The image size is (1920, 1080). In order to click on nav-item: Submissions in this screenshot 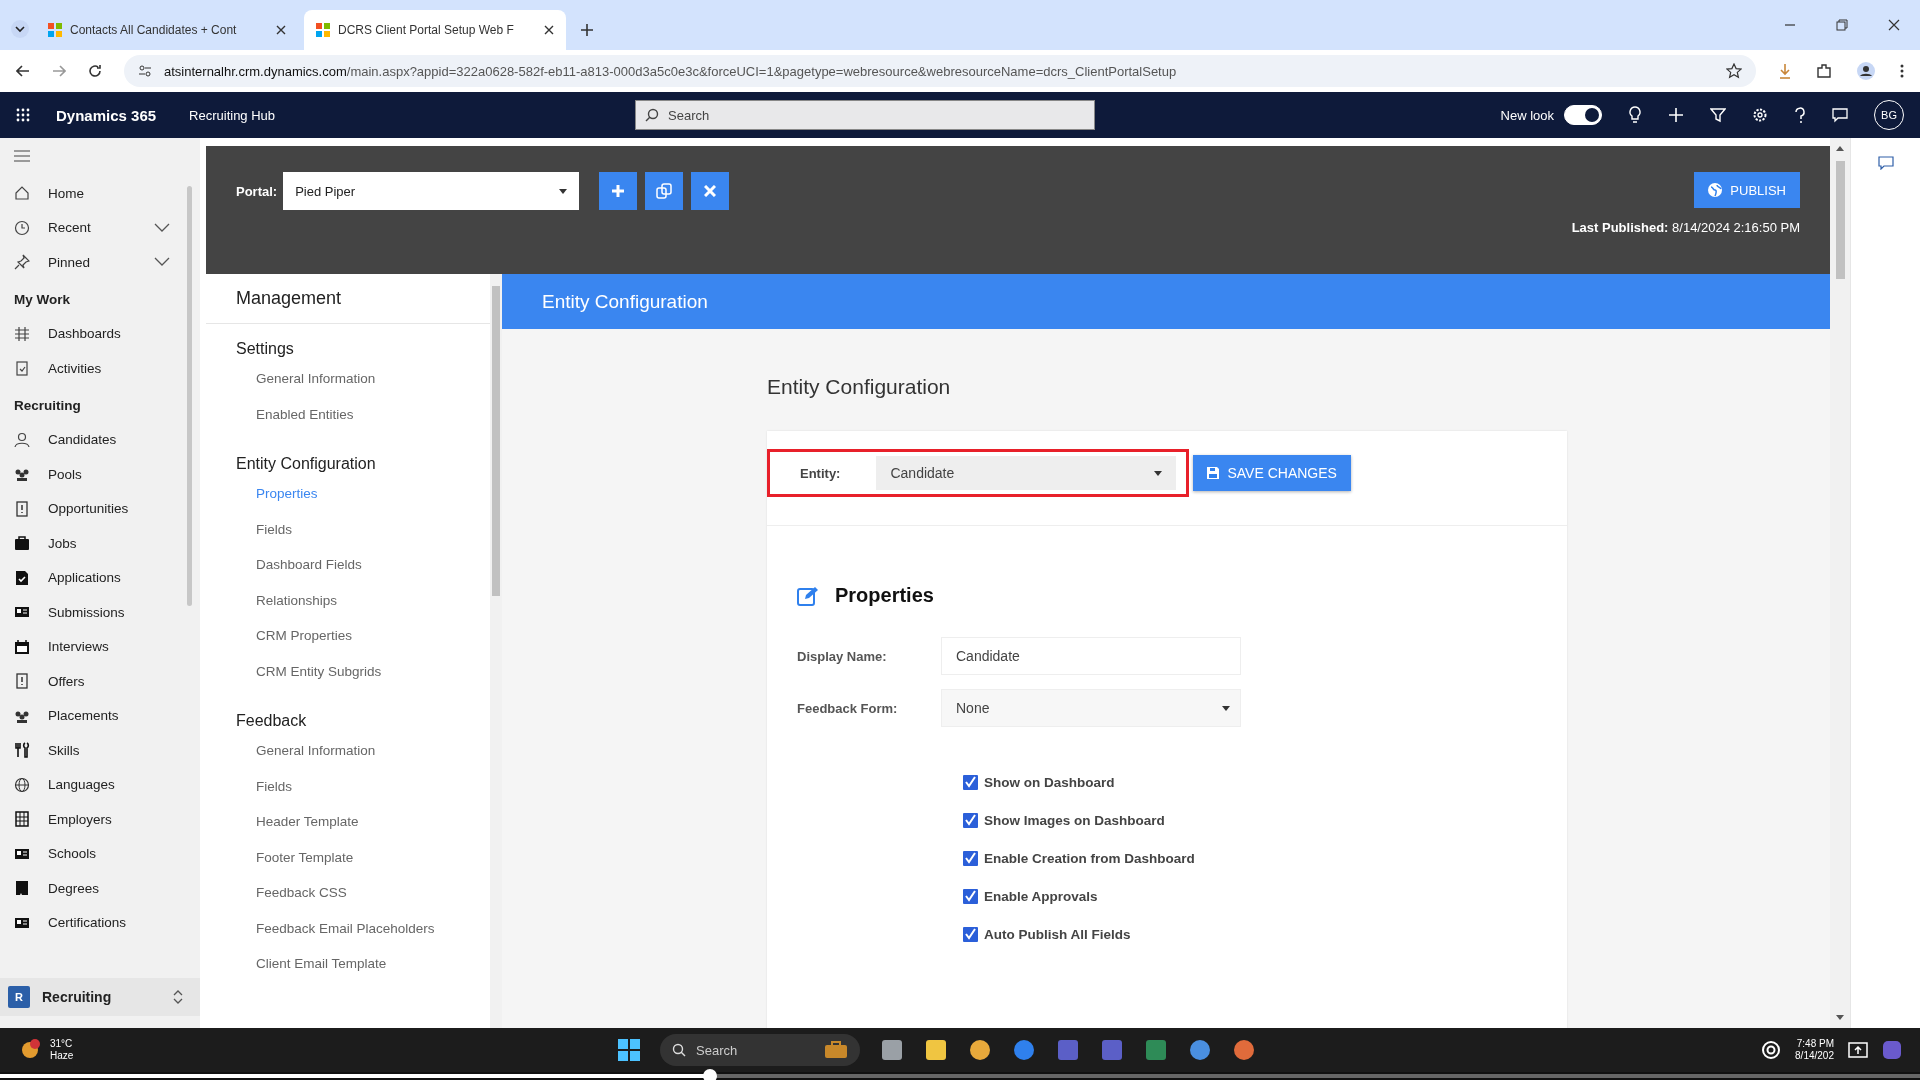, I will do `click(100, 612)`.